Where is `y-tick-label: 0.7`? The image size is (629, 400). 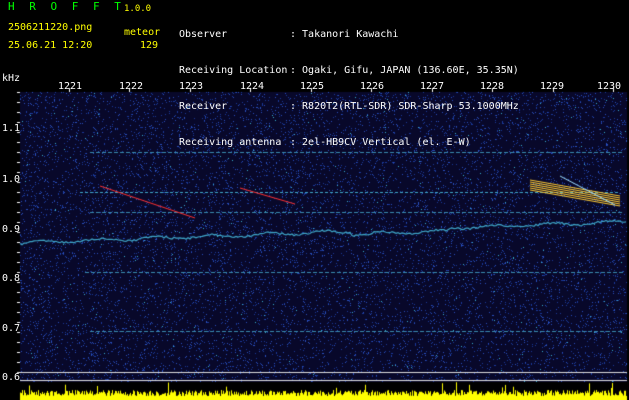
y-tick-label: 0.7 is located at coordinates (11, 328).